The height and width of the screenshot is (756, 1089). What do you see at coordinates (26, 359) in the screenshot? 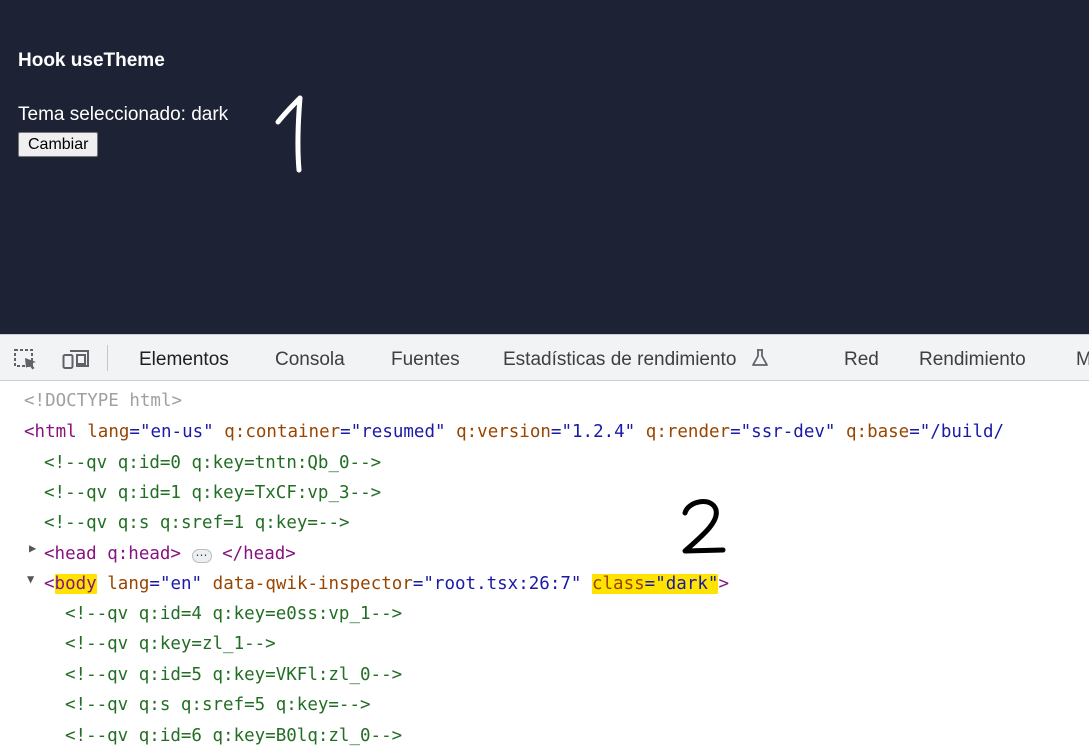
I see `element-picker-icon` at bounding box center [26, 359].